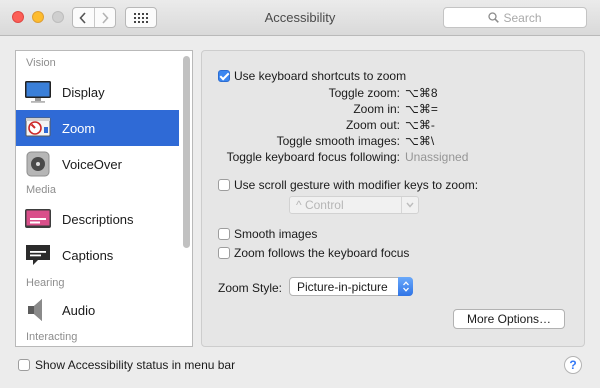 The height and width of the screenshot is (388, 600). What do you see at coordinates (494, 17) in the screenshot?
I see `search-icon` at bounding box center [494, 17].